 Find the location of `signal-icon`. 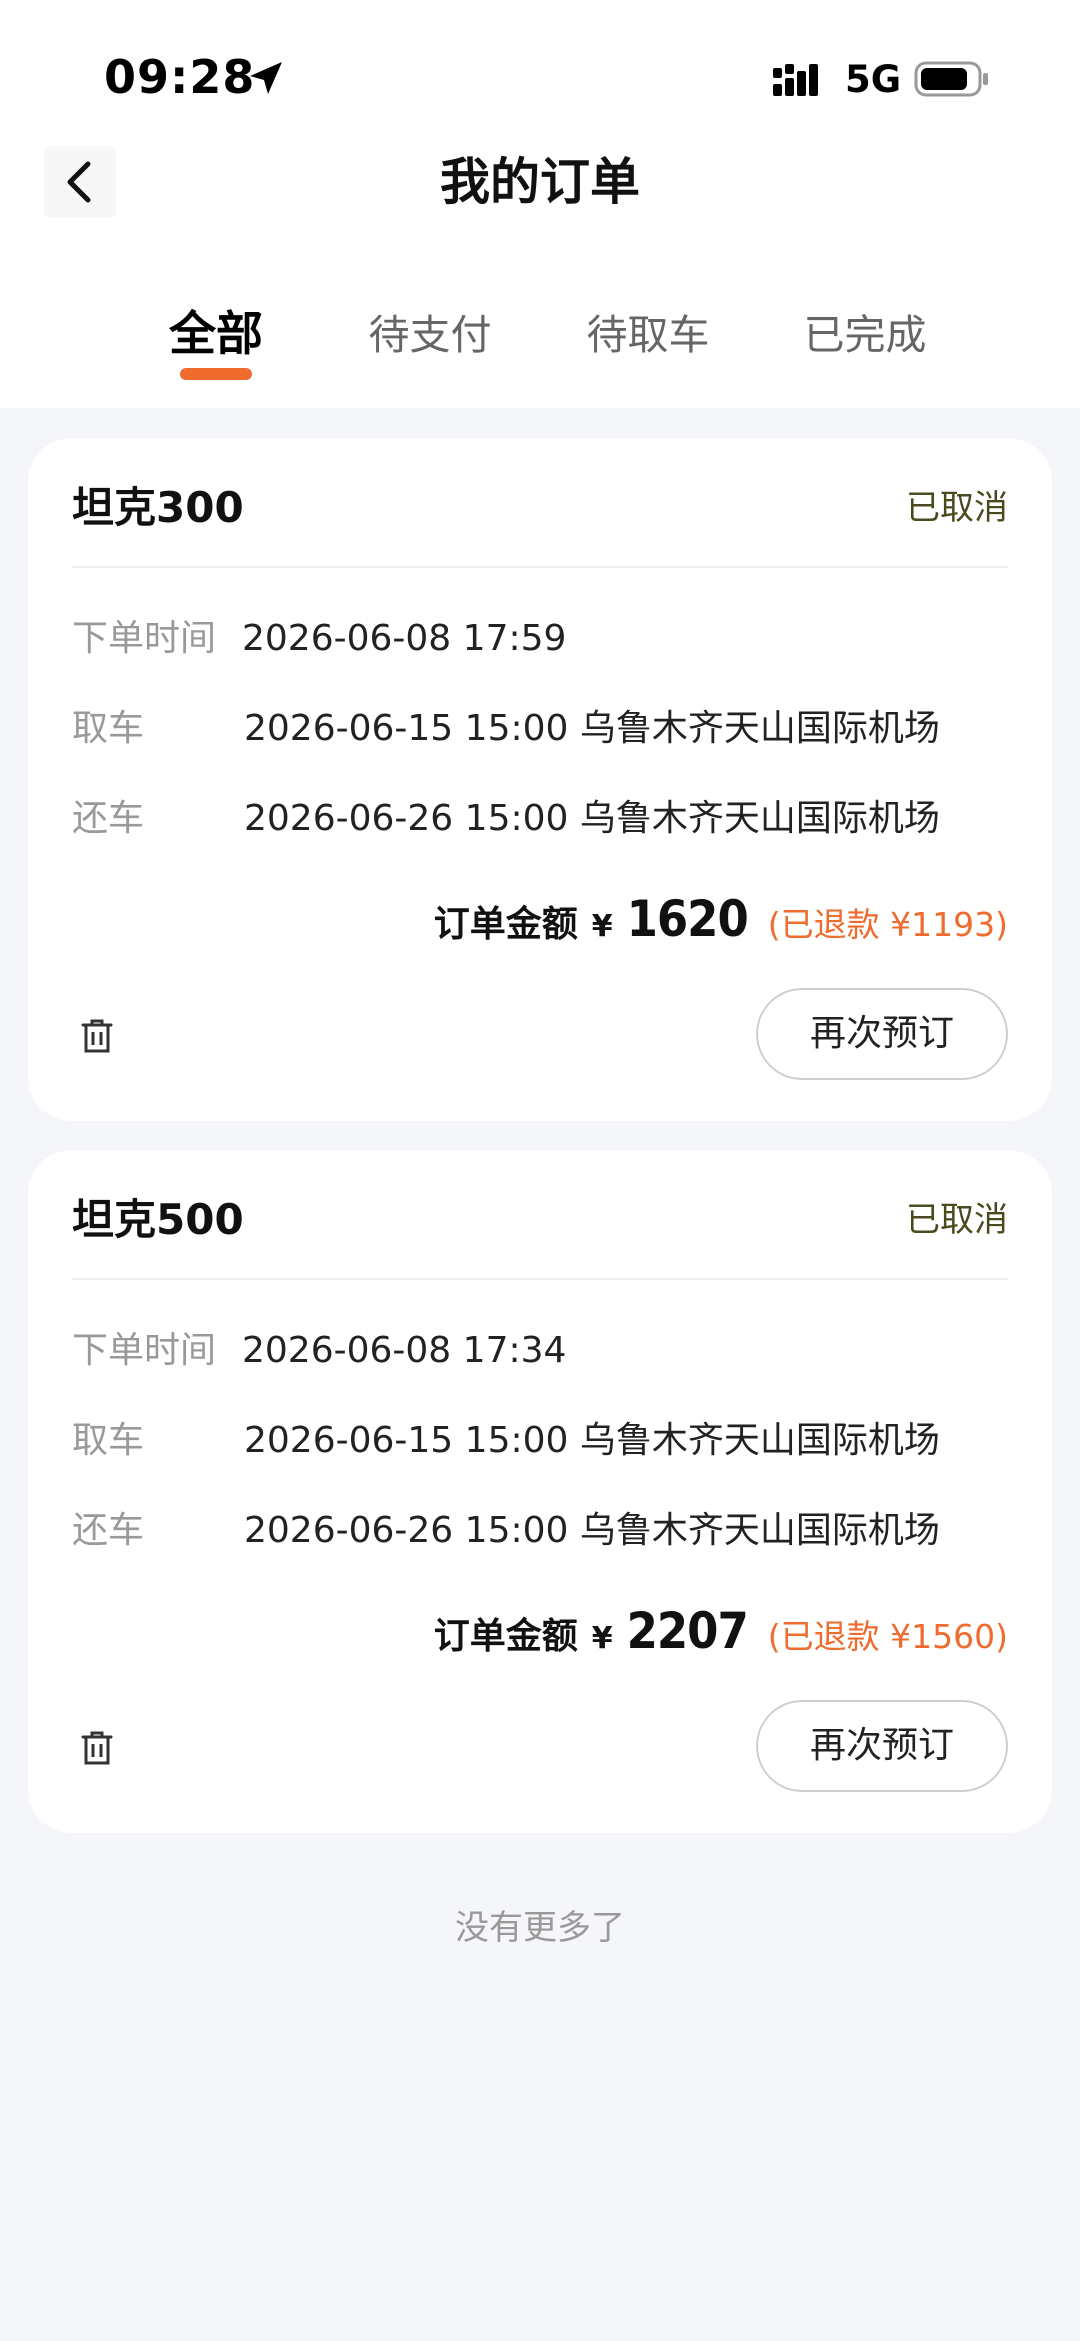

signal-icon is located at coordinates (795, 80).